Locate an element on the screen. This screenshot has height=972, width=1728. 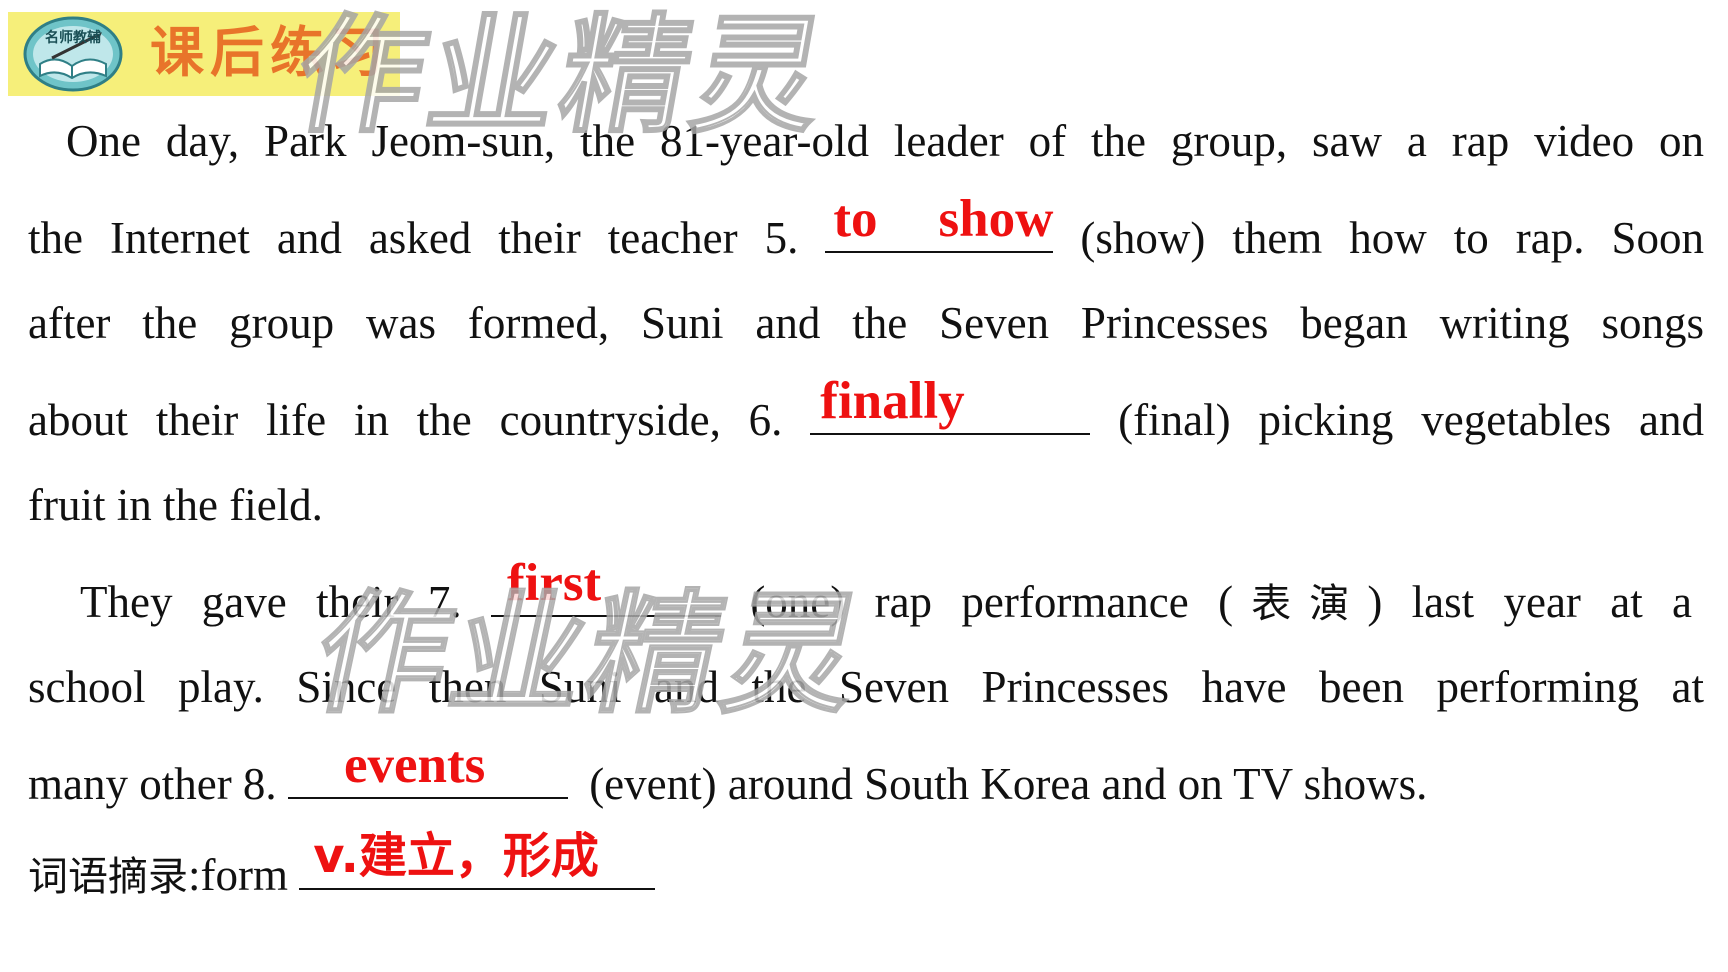
line-text: (show) them how to rap. Soon is located at coordinates (1392, 238).